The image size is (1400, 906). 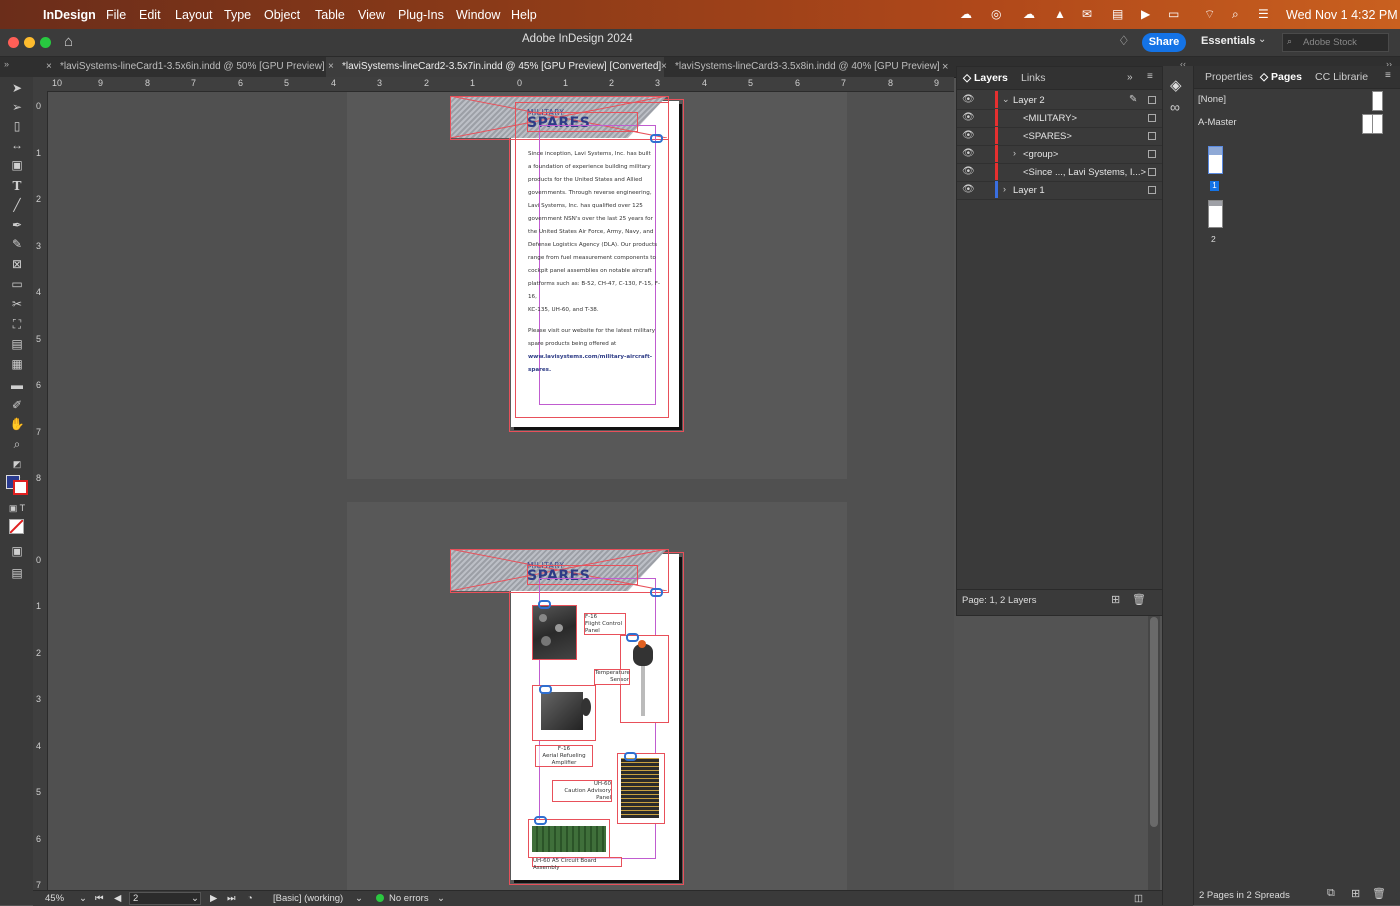 What do you see at coordinates (1145, 14) in the screenshot?
I see `play-icon: ▶` at bounding box center [1145, 14].